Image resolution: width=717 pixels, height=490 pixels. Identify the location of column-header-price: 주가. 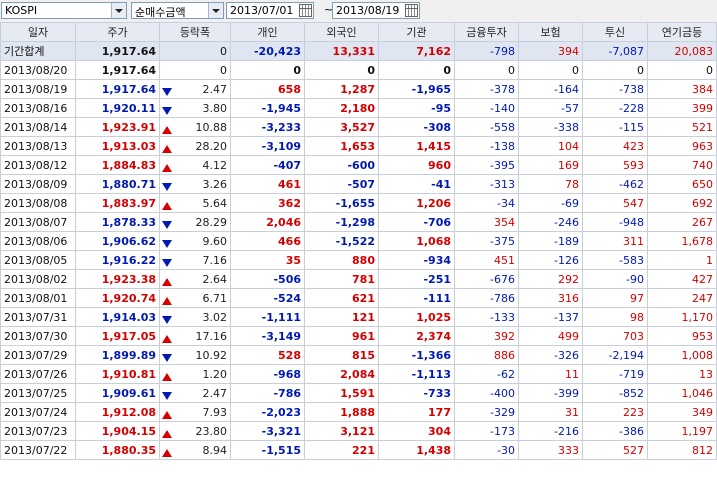
(117, 32).